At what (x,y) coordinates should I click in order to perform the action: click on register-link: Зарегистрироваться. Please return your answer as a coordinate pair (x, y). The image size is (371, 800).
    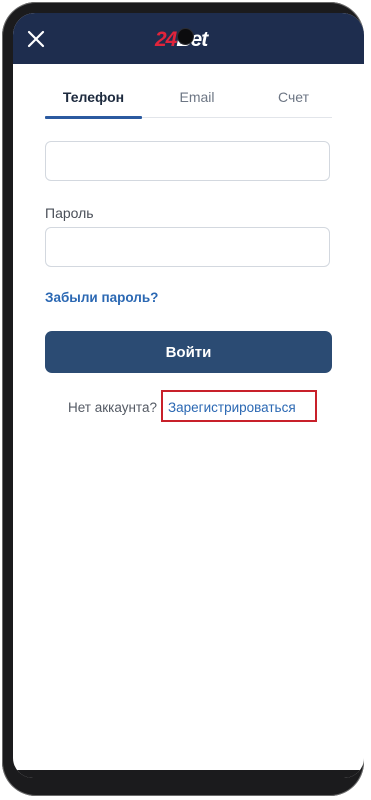
    Looking at the image, I should click on (232, 407).